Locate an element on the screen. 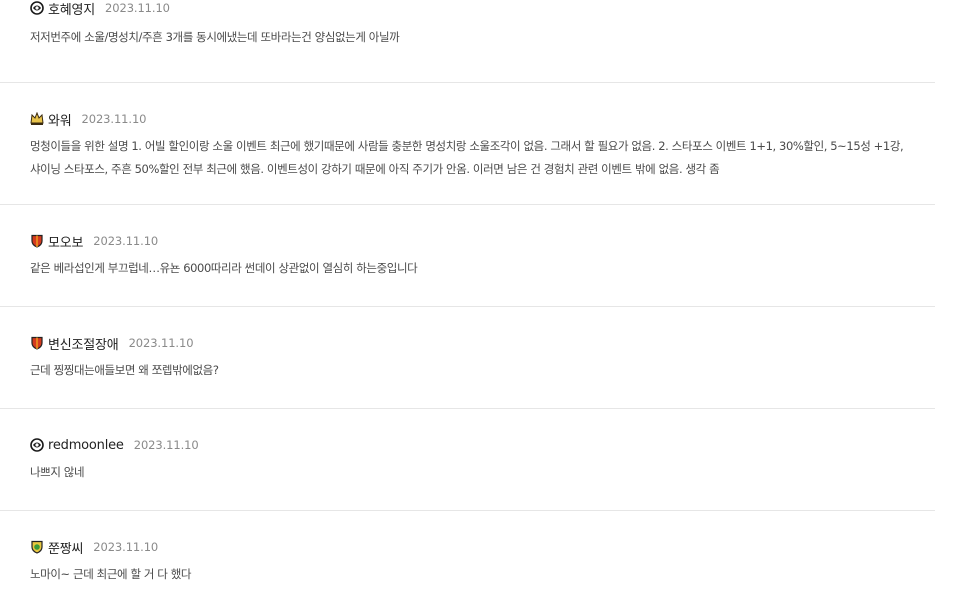 This screenshot has width=963, height=599. crown-emblem-icon is located at coordinates (37, 119).